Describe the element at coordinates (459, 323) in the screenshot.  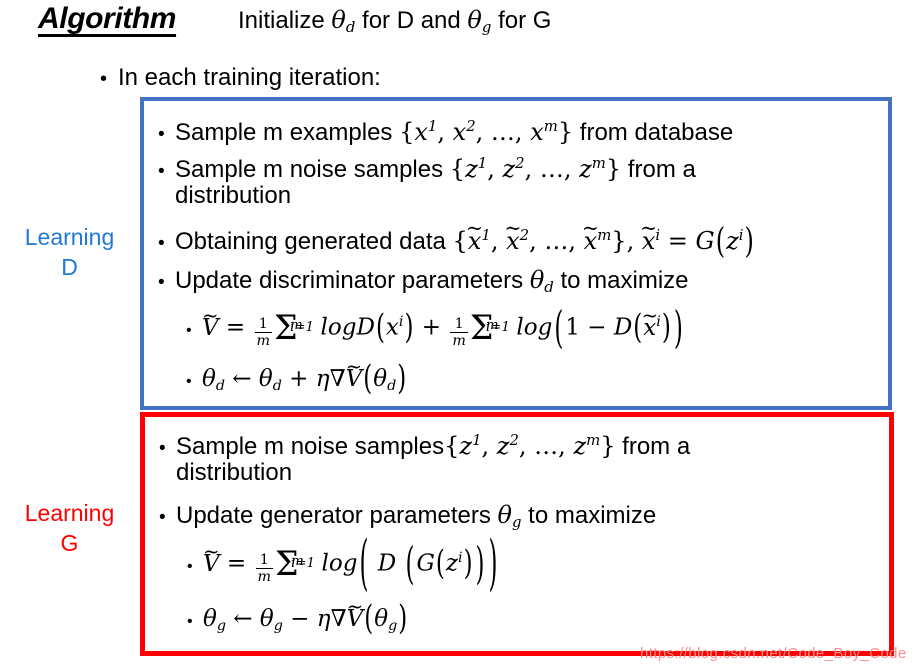
I see `numerator: 1` at that location.